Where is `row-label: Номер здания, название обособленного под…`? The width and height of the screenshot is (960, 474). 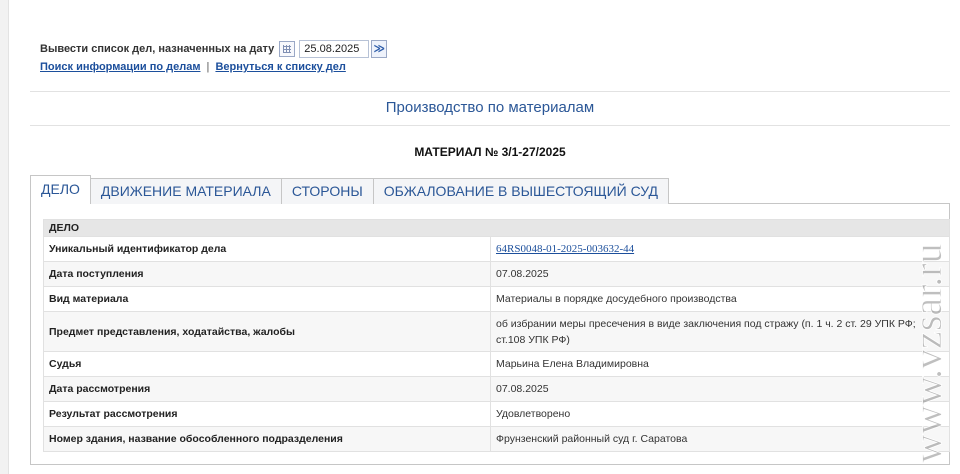 row-label: Номер здания, название обособленного под… is located at coordinates (267, 439).